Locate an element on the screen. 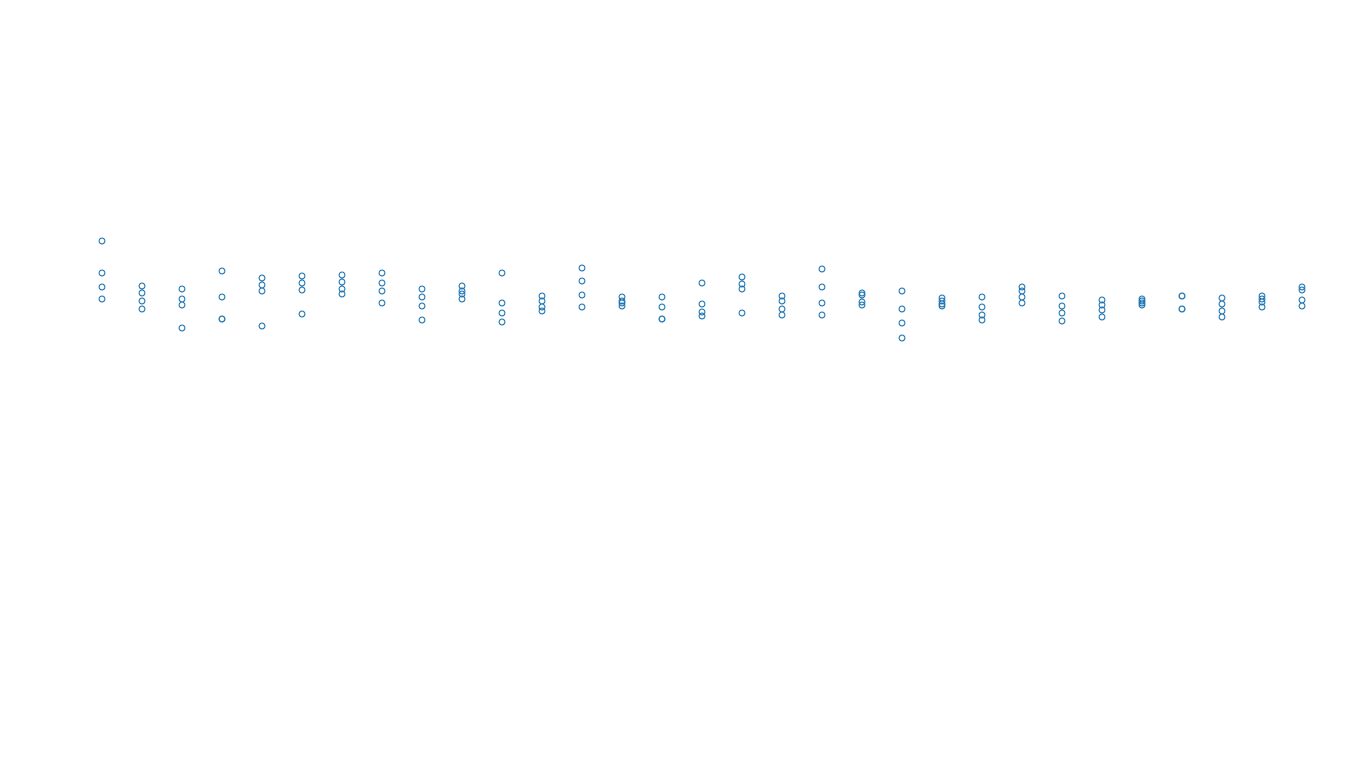  points-layer is located at coordinates (702, 289).